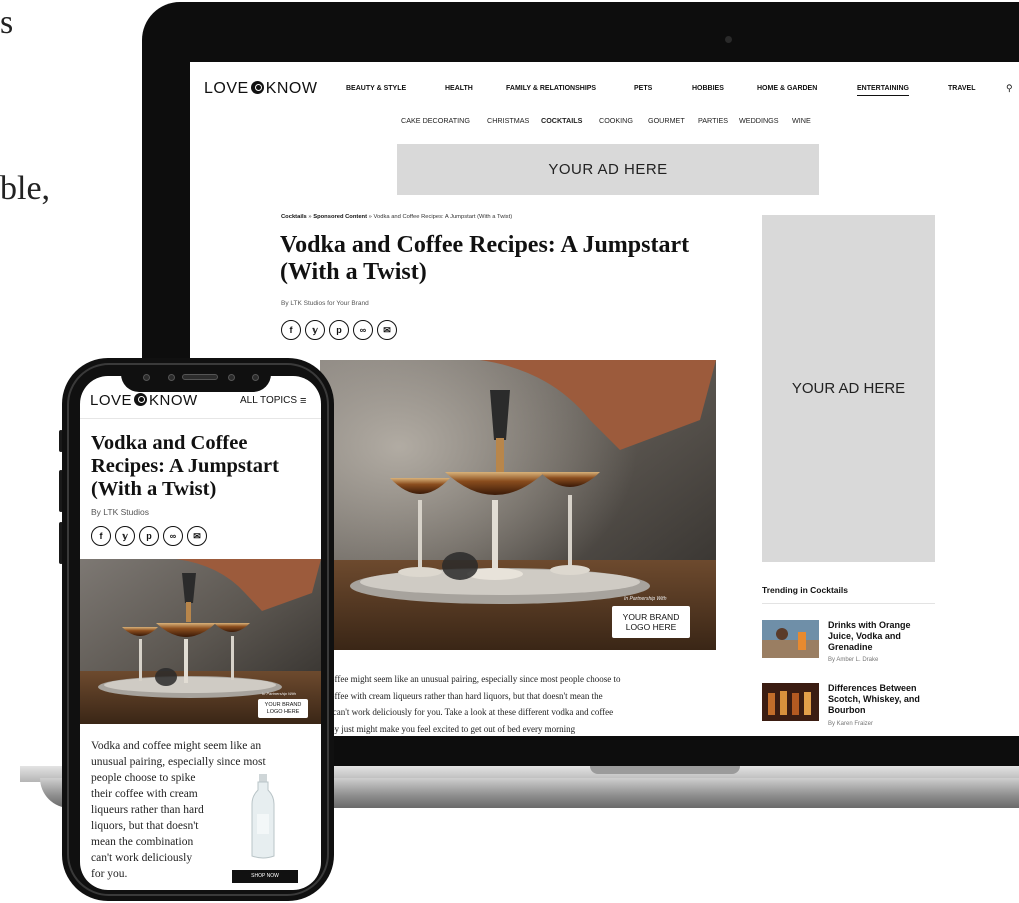 The image size is (1019, 903). Describe the element at coordinates (325, 303) in the screenshot. I see `byline: By LTK Studios for Your Brand` at that location.